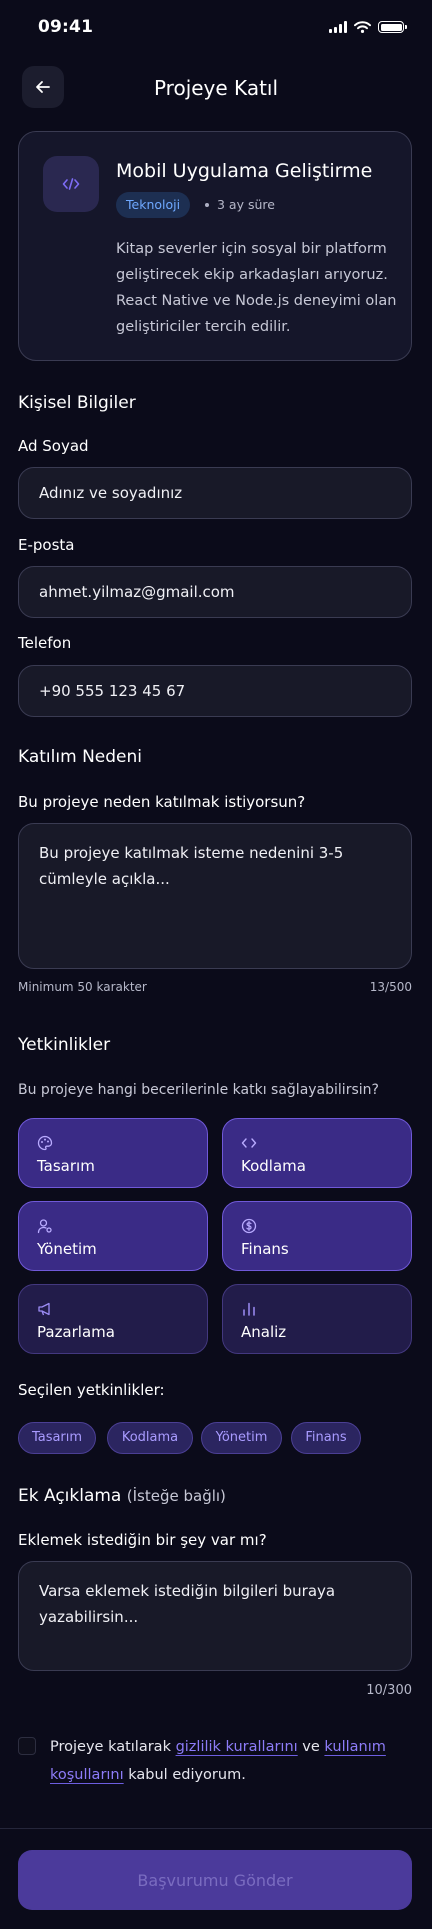 This screenshot has width=432, height=1929. I want to click on project-duration: 3 ay süre, so click(246, 204).